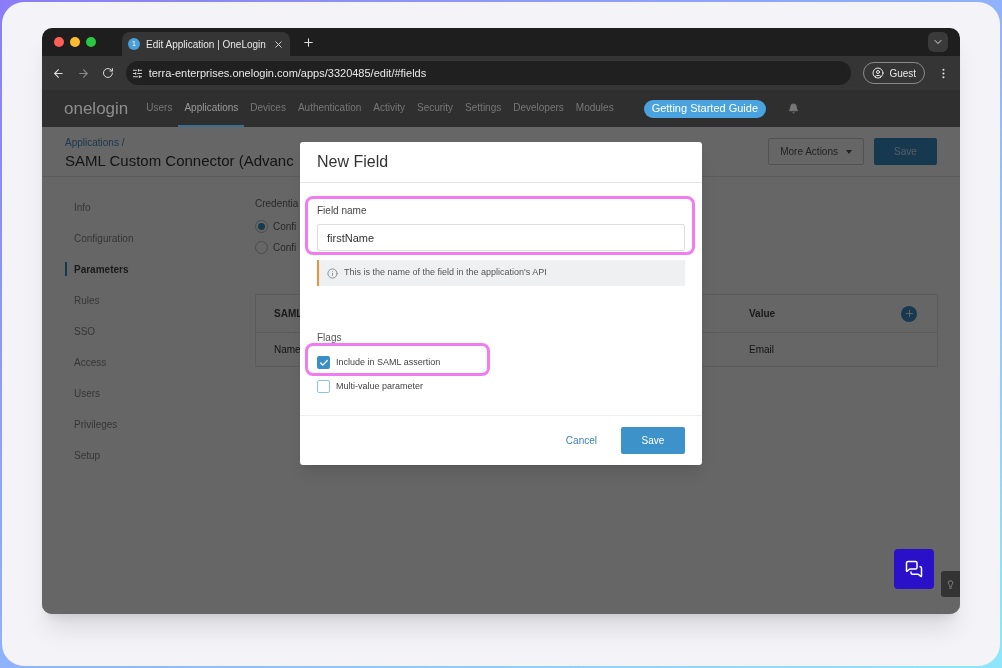 This screenshot has width=1002, height=668. What do you see at coordinates (909, 313) in the screenshot?
I see `plus-icon` at bounding box center [909, 313].